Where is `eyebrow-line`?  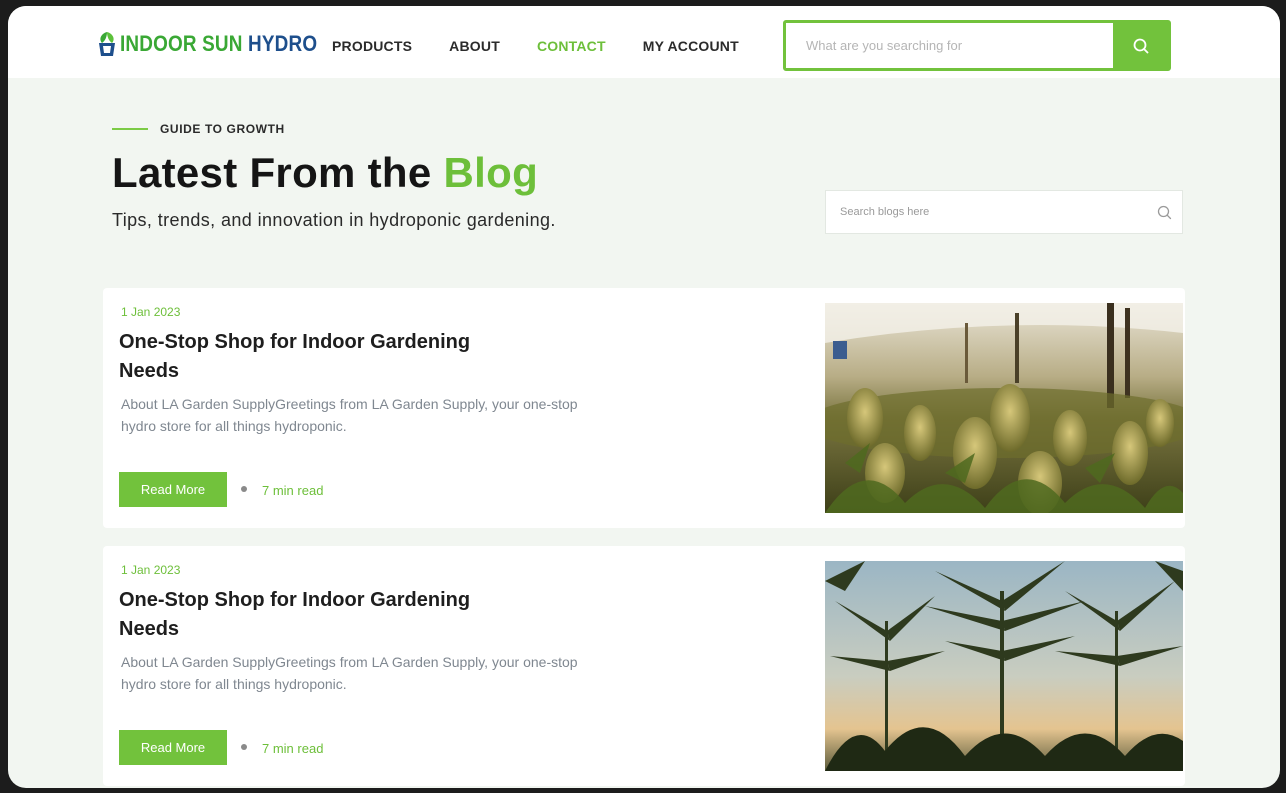
eyebrow-line is located at coordinates (130, 129).